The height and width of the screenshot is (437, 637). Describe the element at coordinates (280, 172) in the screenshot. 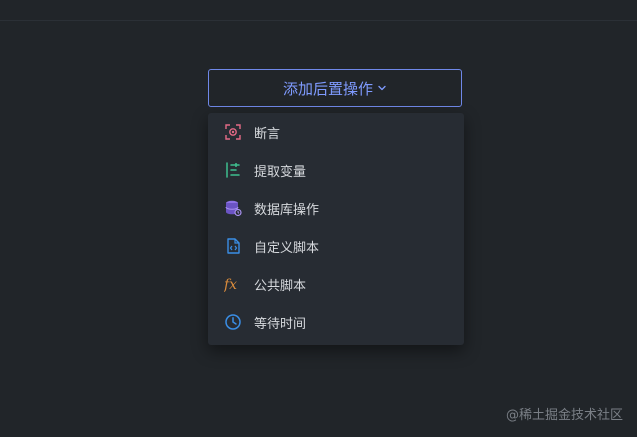

I see `menu-item-label: 提取变量` at that location.